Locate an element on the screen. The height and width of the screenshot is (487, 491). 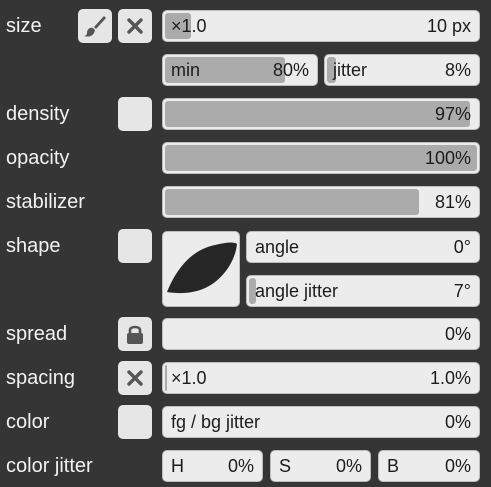
size-label: size is located at coordinates (24, 26).